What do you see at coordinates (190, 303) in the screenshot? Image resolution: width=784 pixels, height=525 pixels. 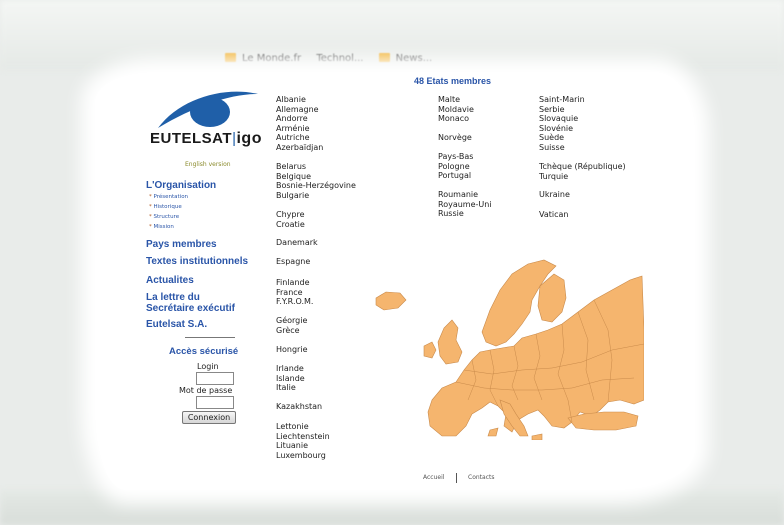 I see `nav-lettre: La lettre du Secrétaire exécutif` at bounding box center [190, 303].